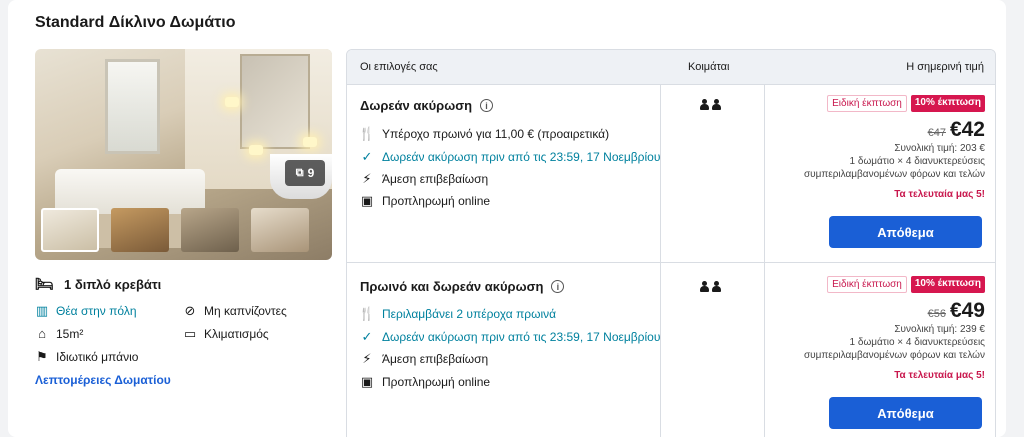 This screenshot has width=1024, height=437. I want to click on amenity-private-bathroom: ⚑ Ιδιωτικό μπάνιο, so click(86, 357).